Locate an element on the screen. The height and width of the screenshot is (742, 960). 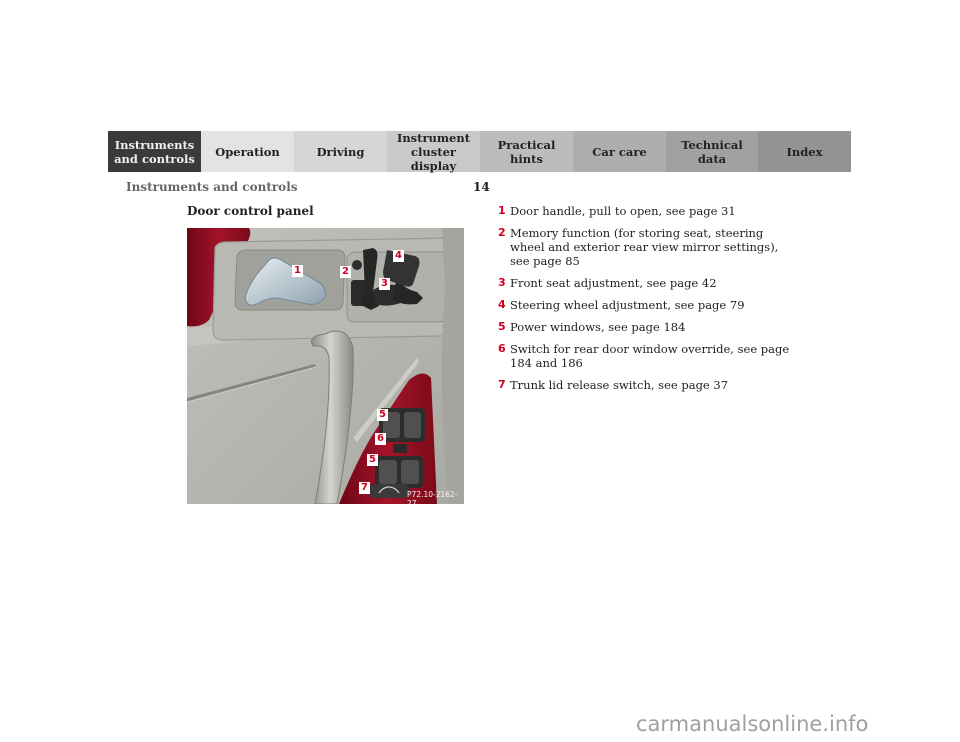
legend-item: 1 Door handle, pull to open, see page 31 is located at coordinates (648, 211).